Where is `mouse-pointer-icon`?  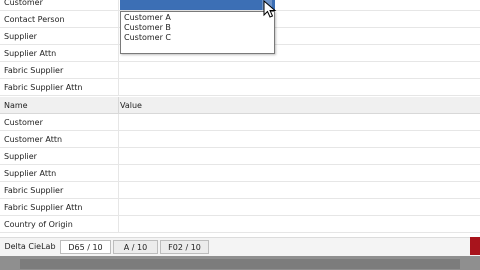
mouse-pointer-icon is located at coordinates (270, 9).